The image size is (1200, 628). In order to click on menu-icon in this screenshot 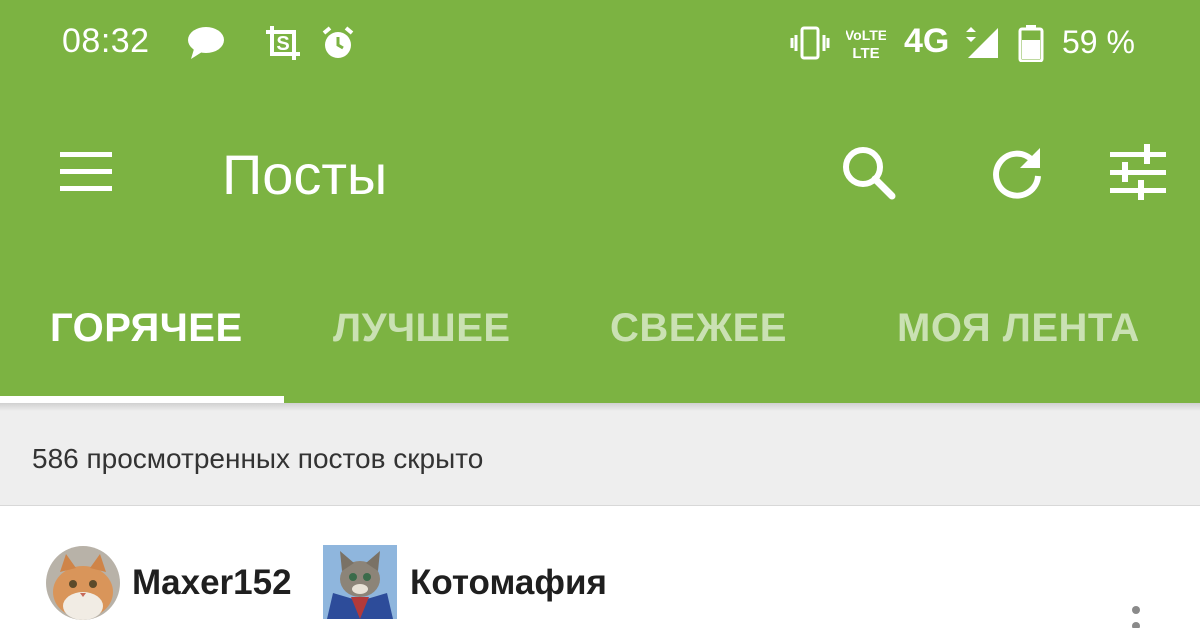, I will do `click(86, 171)`.